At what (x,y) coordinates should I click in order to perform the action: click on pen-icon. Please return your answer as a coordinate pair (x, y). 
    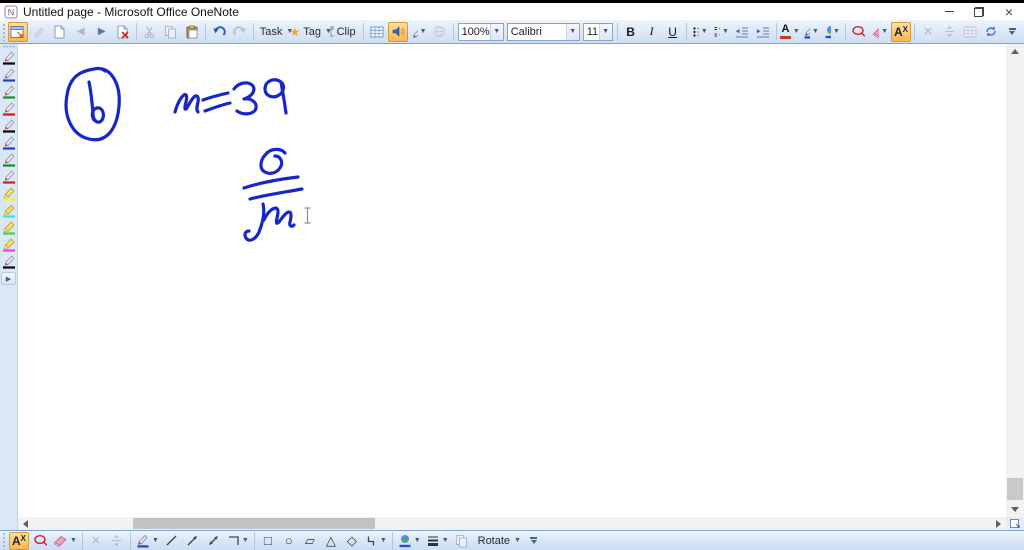
    Looking at the image, I should click on (8, 92).